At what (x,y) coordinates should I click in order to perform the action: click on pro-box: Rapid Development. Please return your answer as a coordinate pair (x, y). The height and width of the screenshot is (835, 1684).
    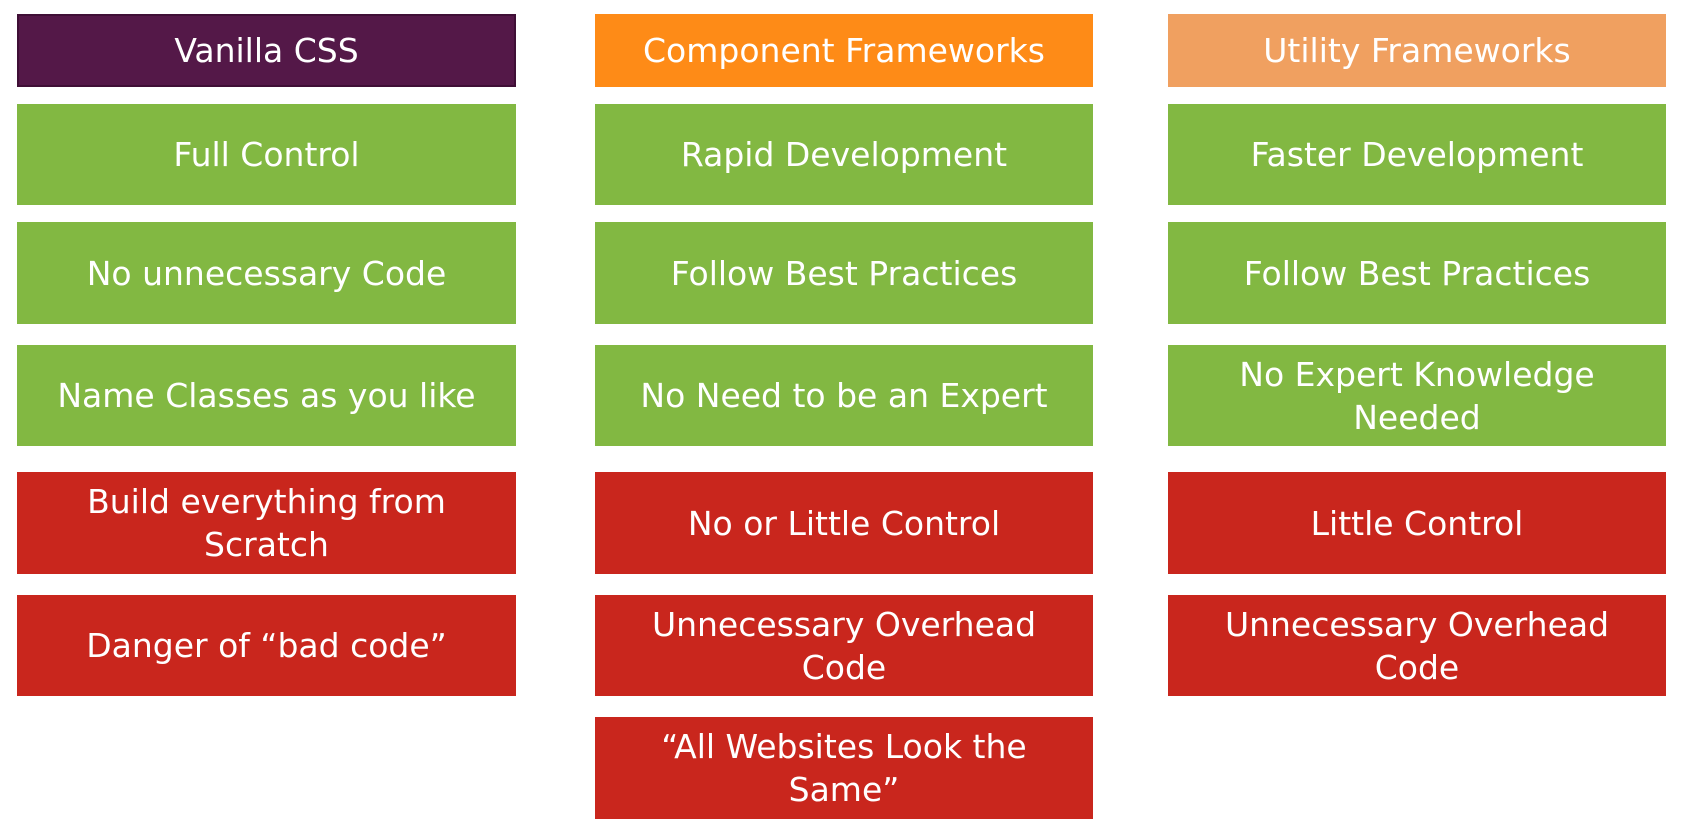
    Looking at the image, I should click on (844, 154).